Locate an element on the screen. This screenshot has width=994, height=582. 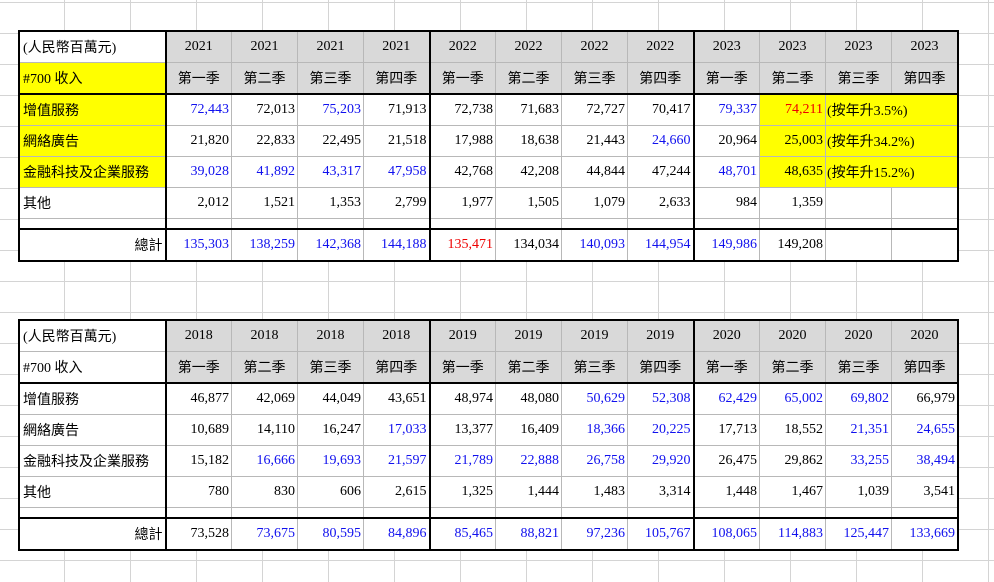
value-cell: 71,913 is located at coordinates (396, 109).